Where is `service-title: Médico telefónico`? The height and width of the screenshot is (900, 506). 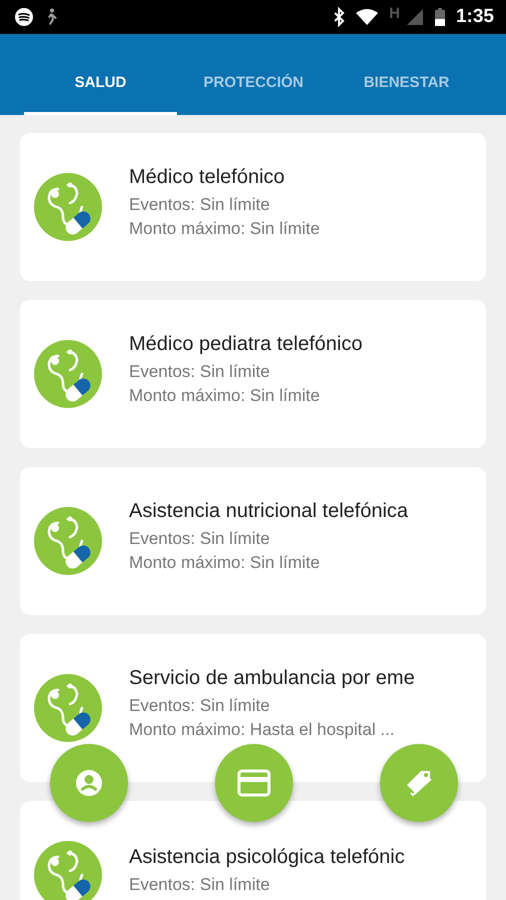 service-title: Médico telefónico is located at coordinates (207, 177).